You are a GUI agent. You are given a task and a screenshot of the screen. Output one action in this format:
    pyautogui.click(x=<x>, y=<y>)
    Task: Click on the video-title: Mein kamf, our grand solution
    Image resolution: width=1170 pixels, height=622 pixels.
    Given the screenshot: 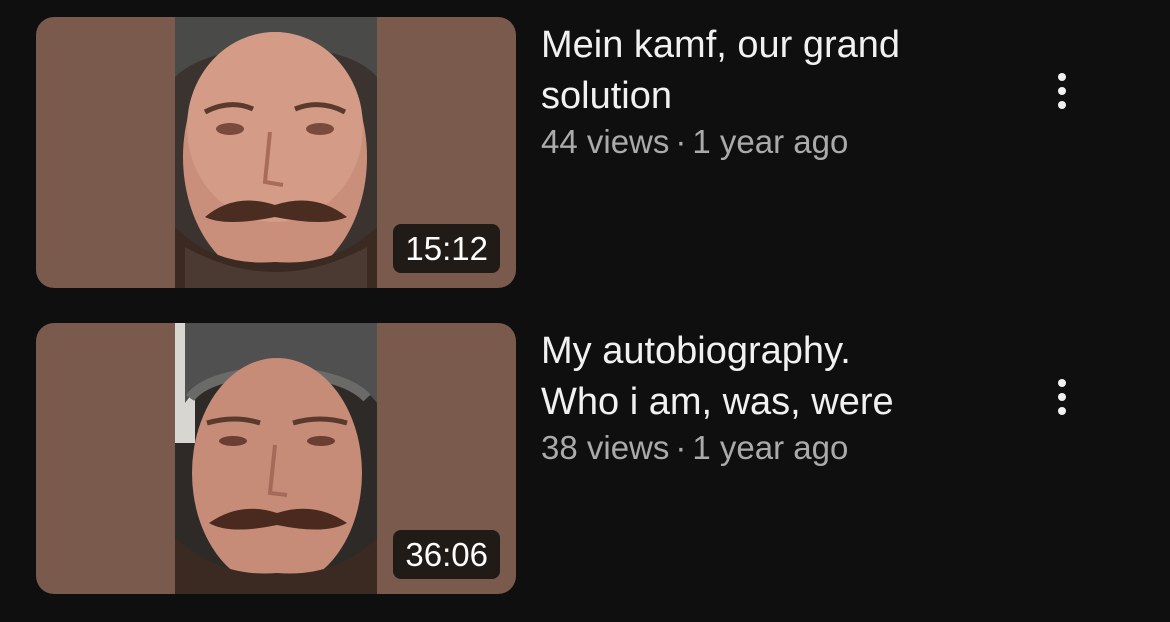 What is the action you would take?
    pyautogui.click(x=761, y=71)
    